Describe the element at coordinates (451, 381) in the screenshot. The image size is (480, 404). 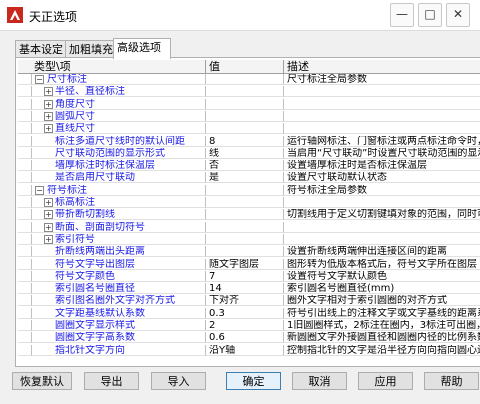
I see `help-button: 帮助` at that location.